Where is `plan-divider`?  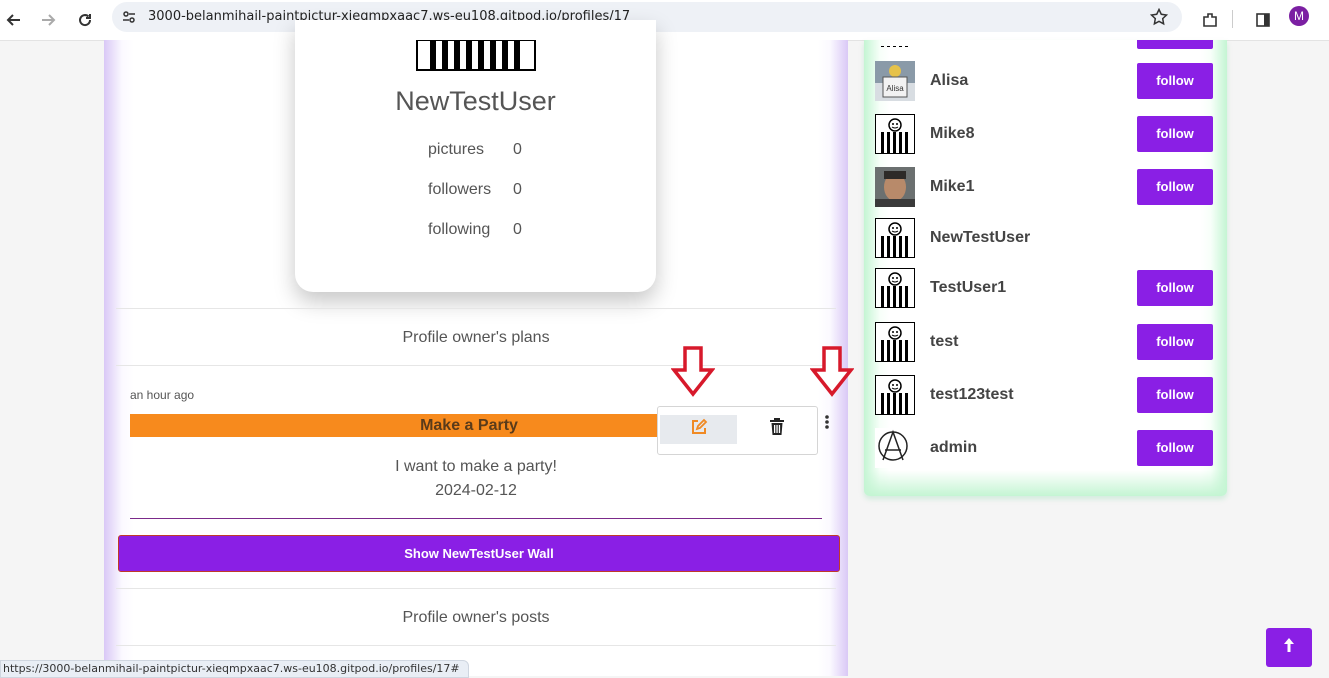 plan-divider is located at coordinates (476, 518).